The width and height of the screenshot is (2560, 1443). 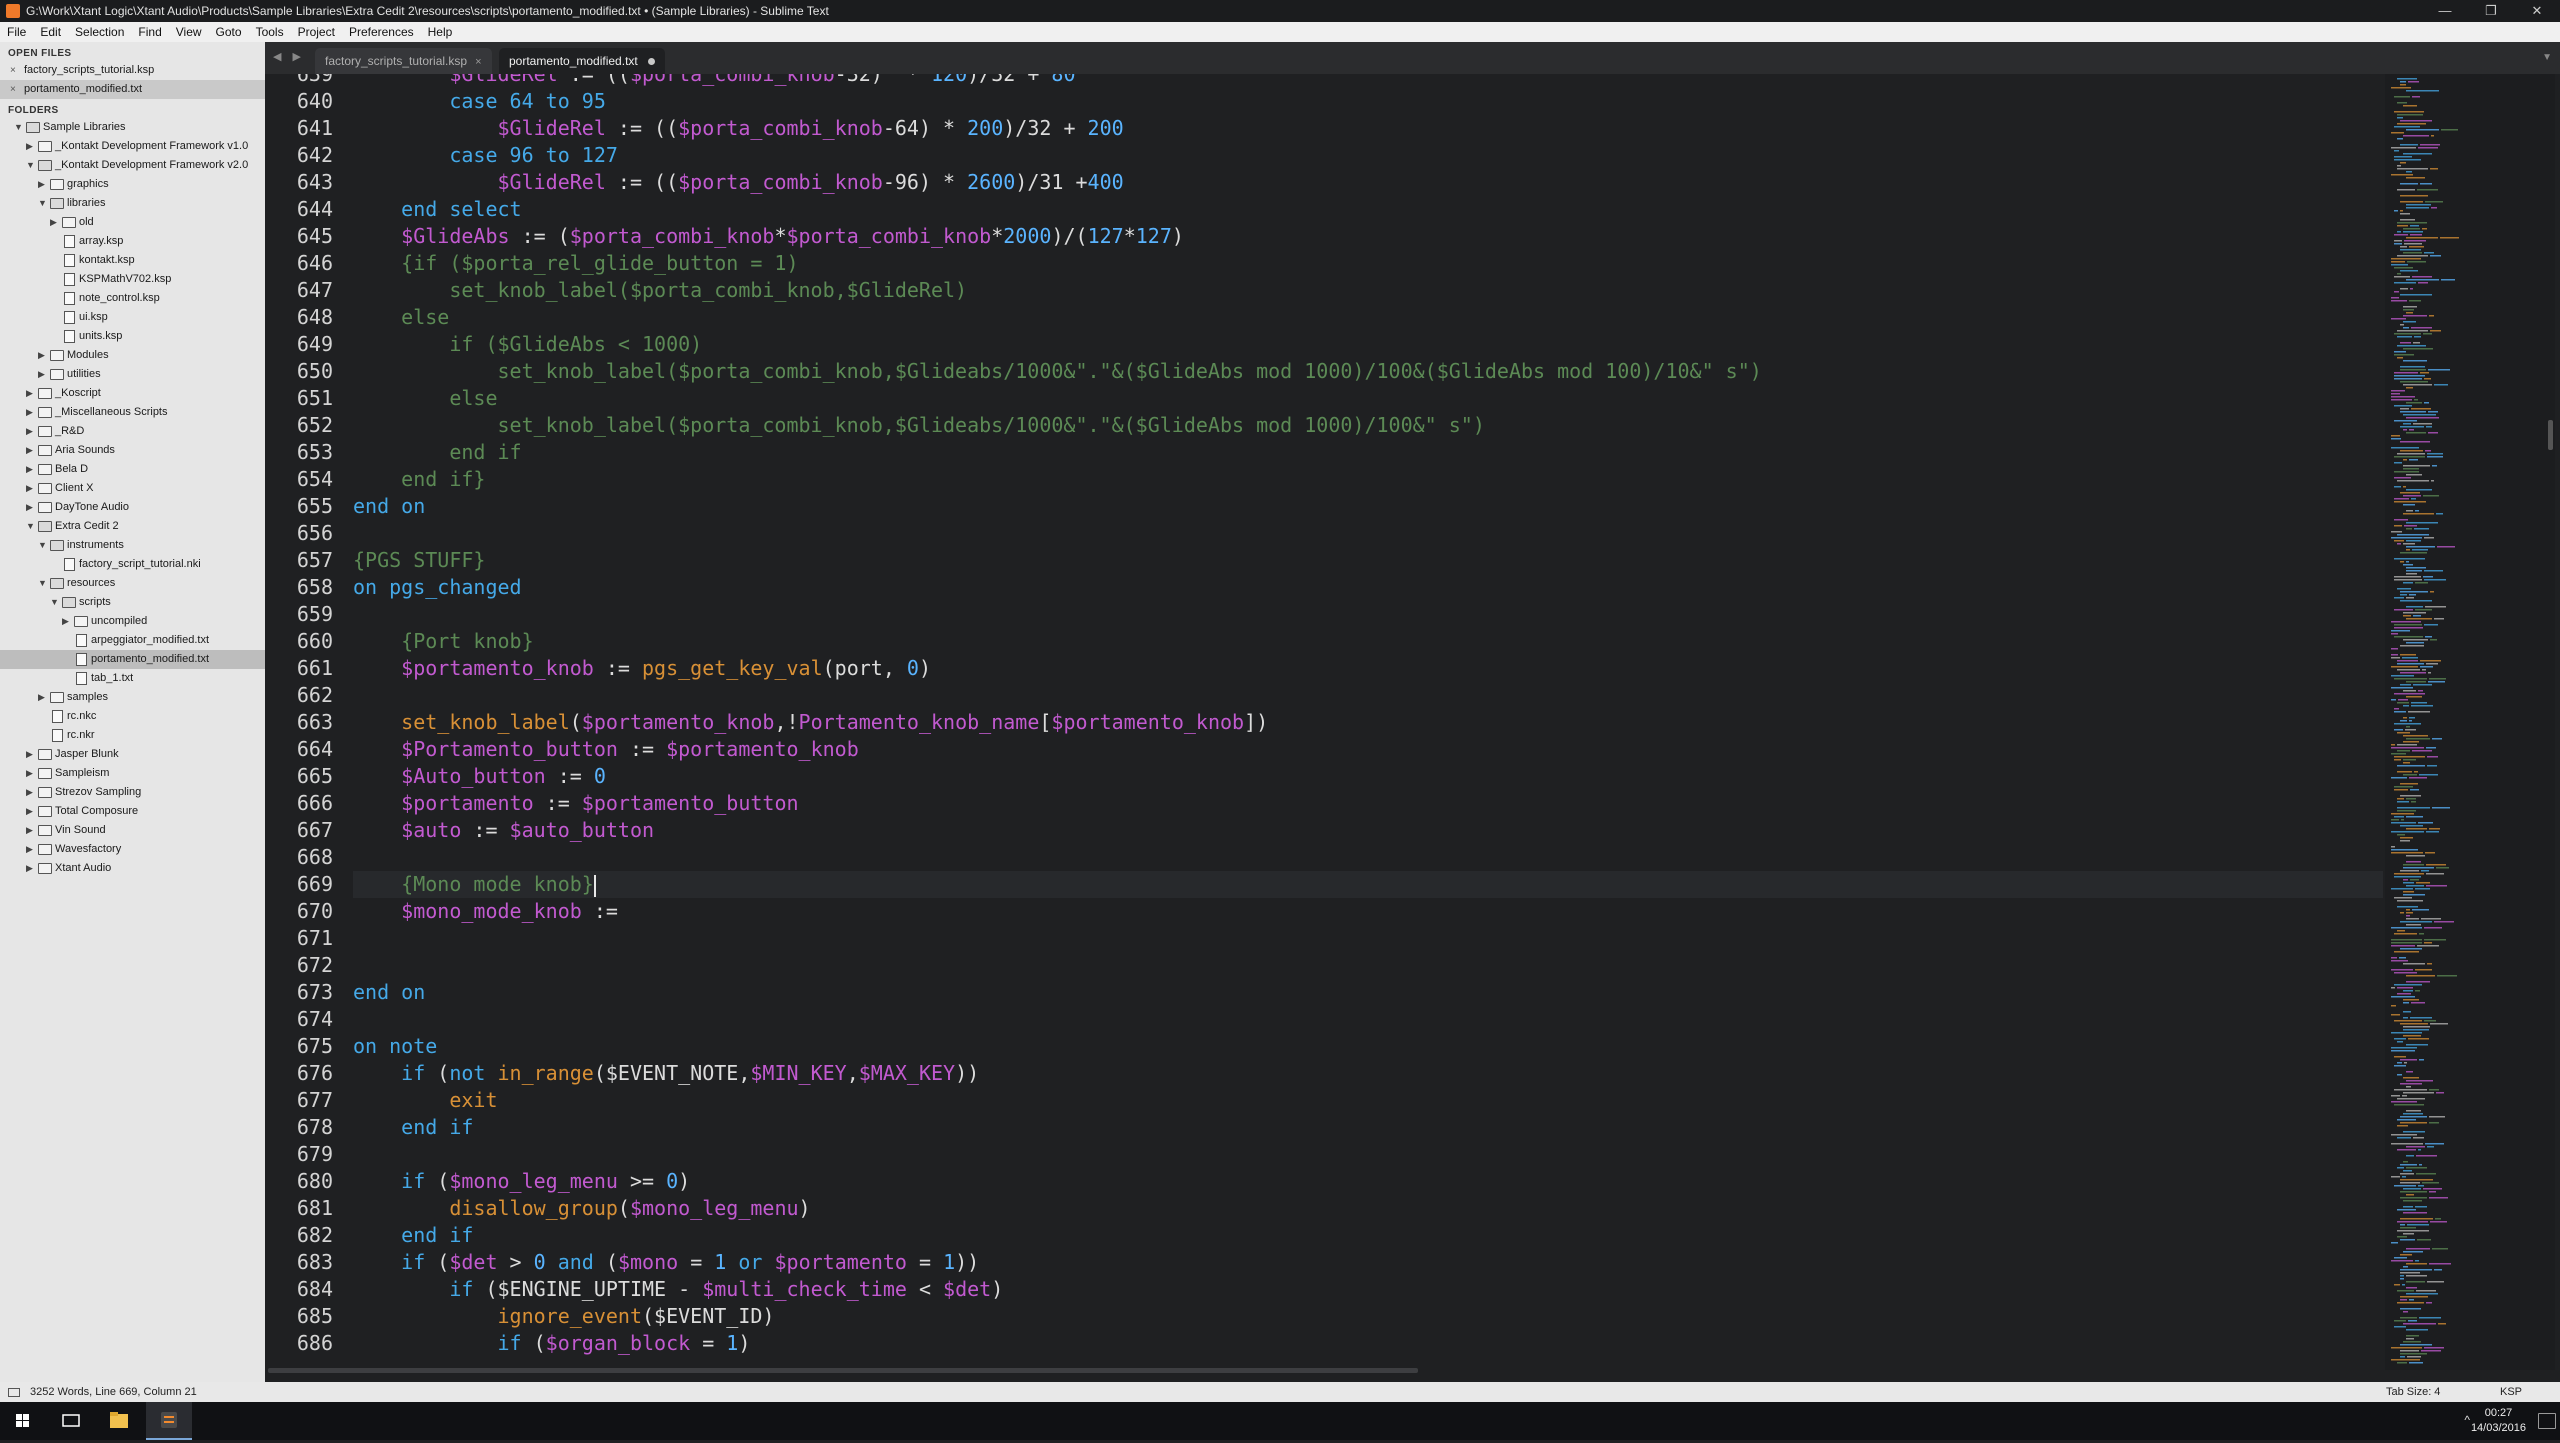 I want to click on tree-folder-item: ▶ Xtant Audio, so click(x=132, y=868).